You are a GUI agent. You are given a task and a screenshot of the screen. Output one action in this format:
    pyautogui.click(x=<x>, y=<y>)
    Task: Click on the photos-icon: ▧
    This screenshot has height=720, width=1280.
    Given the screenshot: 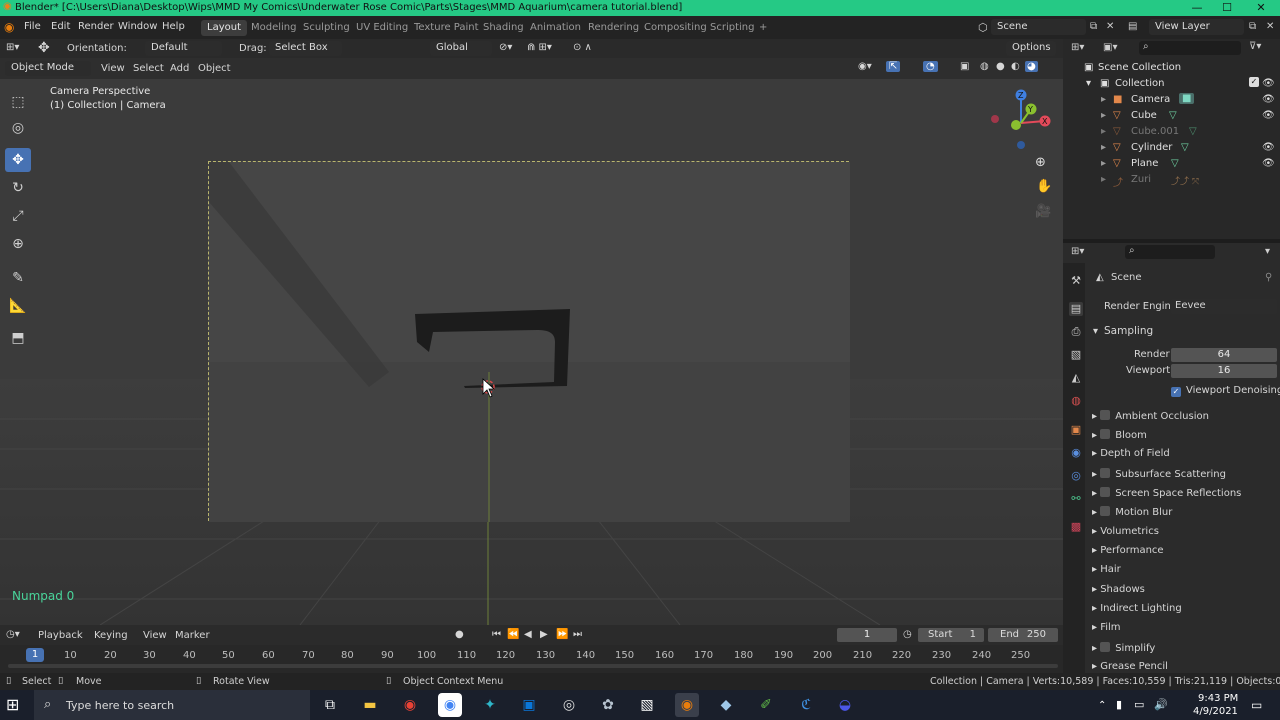 What is the action you would take?
    pyautogui.click(x=647, y=705)
    